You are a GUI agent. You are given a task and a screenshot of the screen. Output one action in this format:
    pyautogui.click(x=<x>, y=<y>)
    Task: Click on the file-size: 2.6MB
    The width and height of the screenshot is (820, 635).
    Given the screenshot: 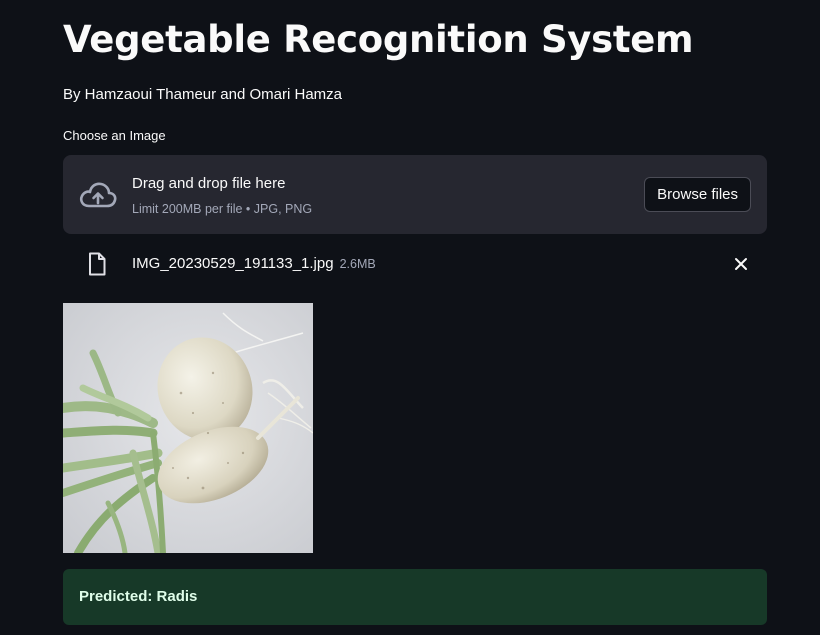 What is the action you would take?
    pyautogui.click(x=357, y=264)
    